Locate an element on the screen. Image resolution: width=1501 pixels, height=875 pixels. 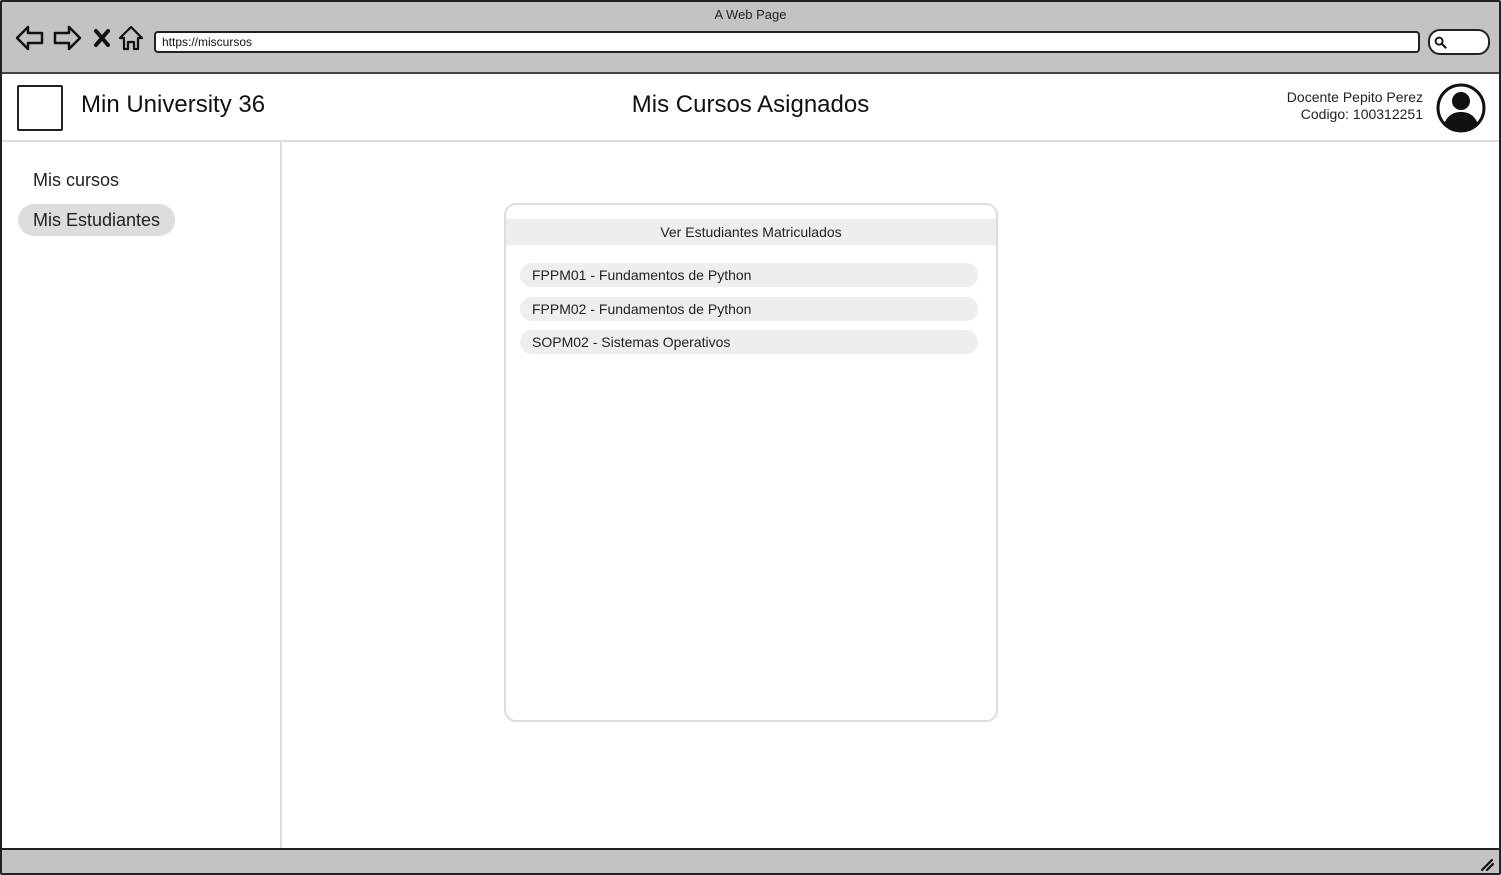
url-input: https://miscursos is located at coordinates (787, 42).